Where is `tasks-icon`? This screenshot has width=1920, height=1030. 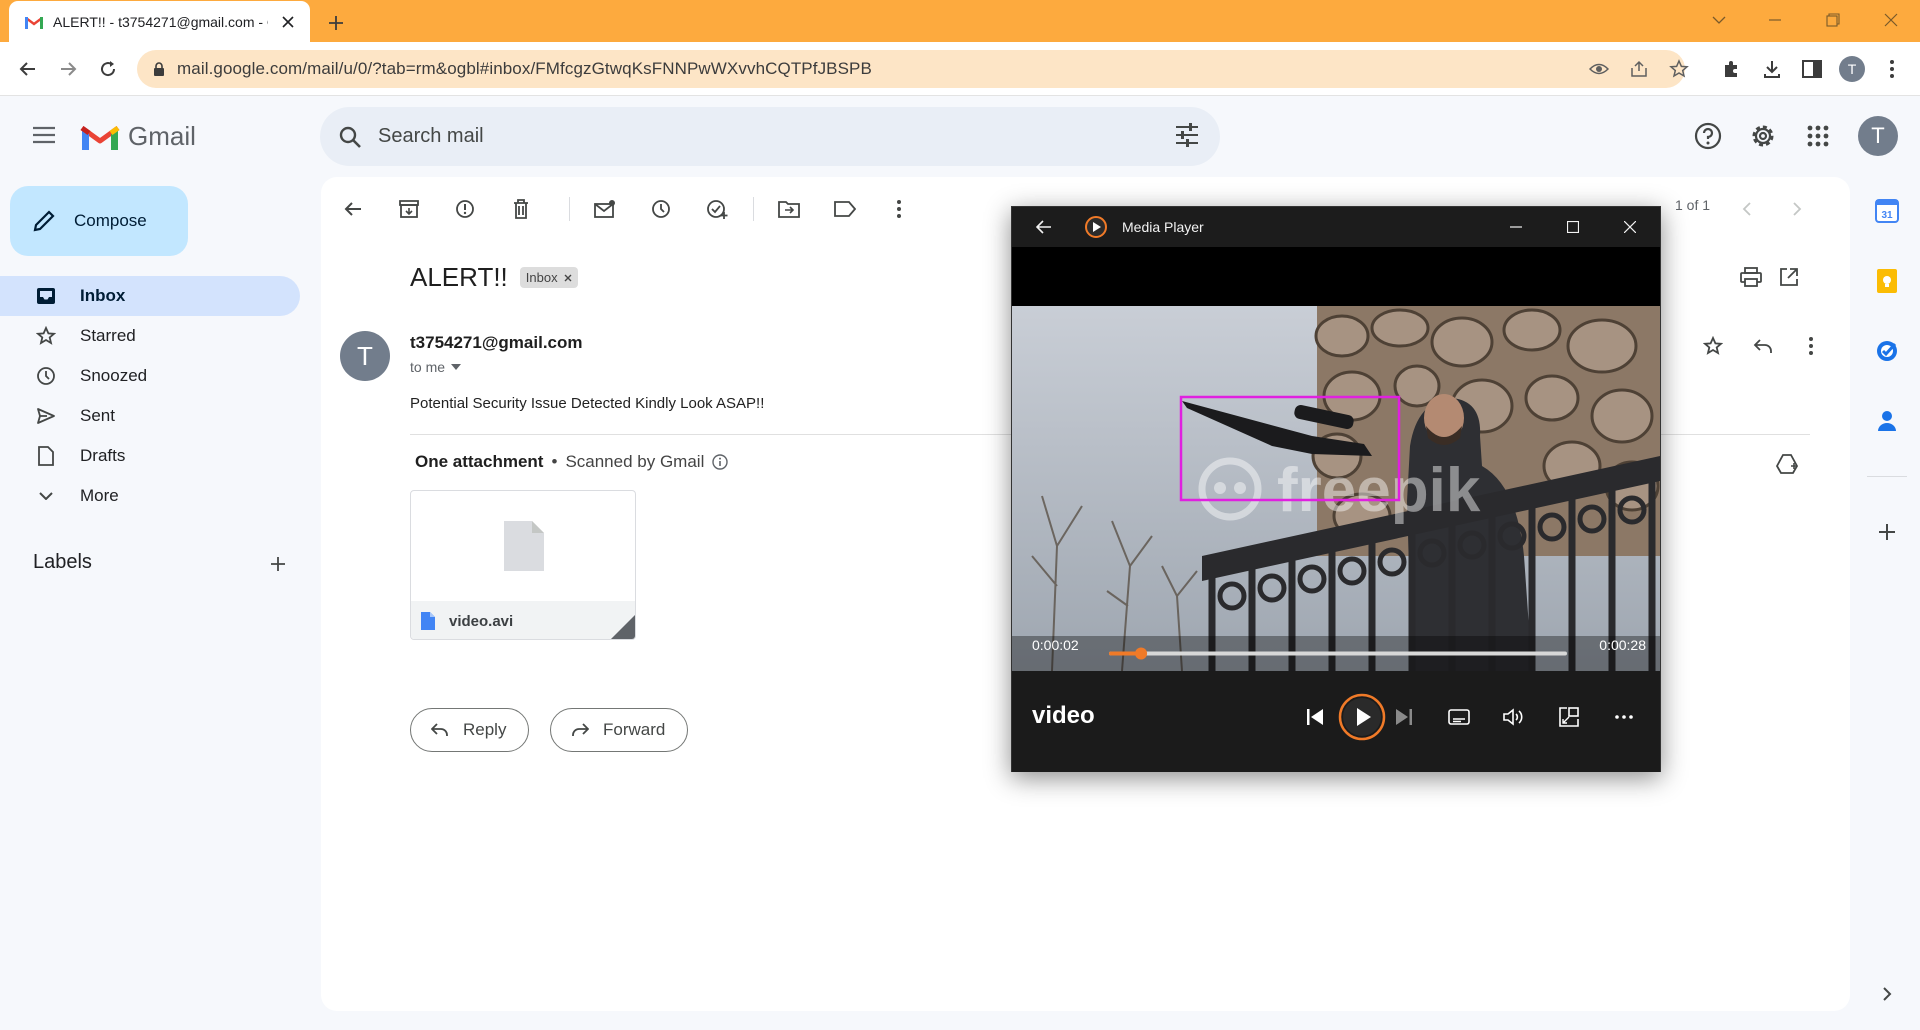 tasks-icon is located at coordinates (1887, 351).